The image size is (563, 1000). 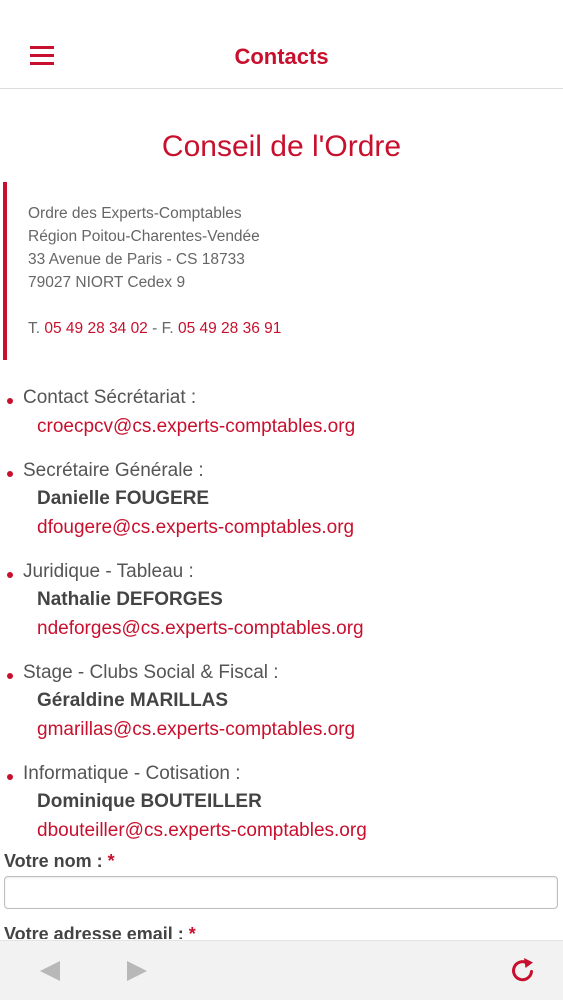 I want to click on email-field-label: Votre adresse email : *, so click(x=100, y=930).